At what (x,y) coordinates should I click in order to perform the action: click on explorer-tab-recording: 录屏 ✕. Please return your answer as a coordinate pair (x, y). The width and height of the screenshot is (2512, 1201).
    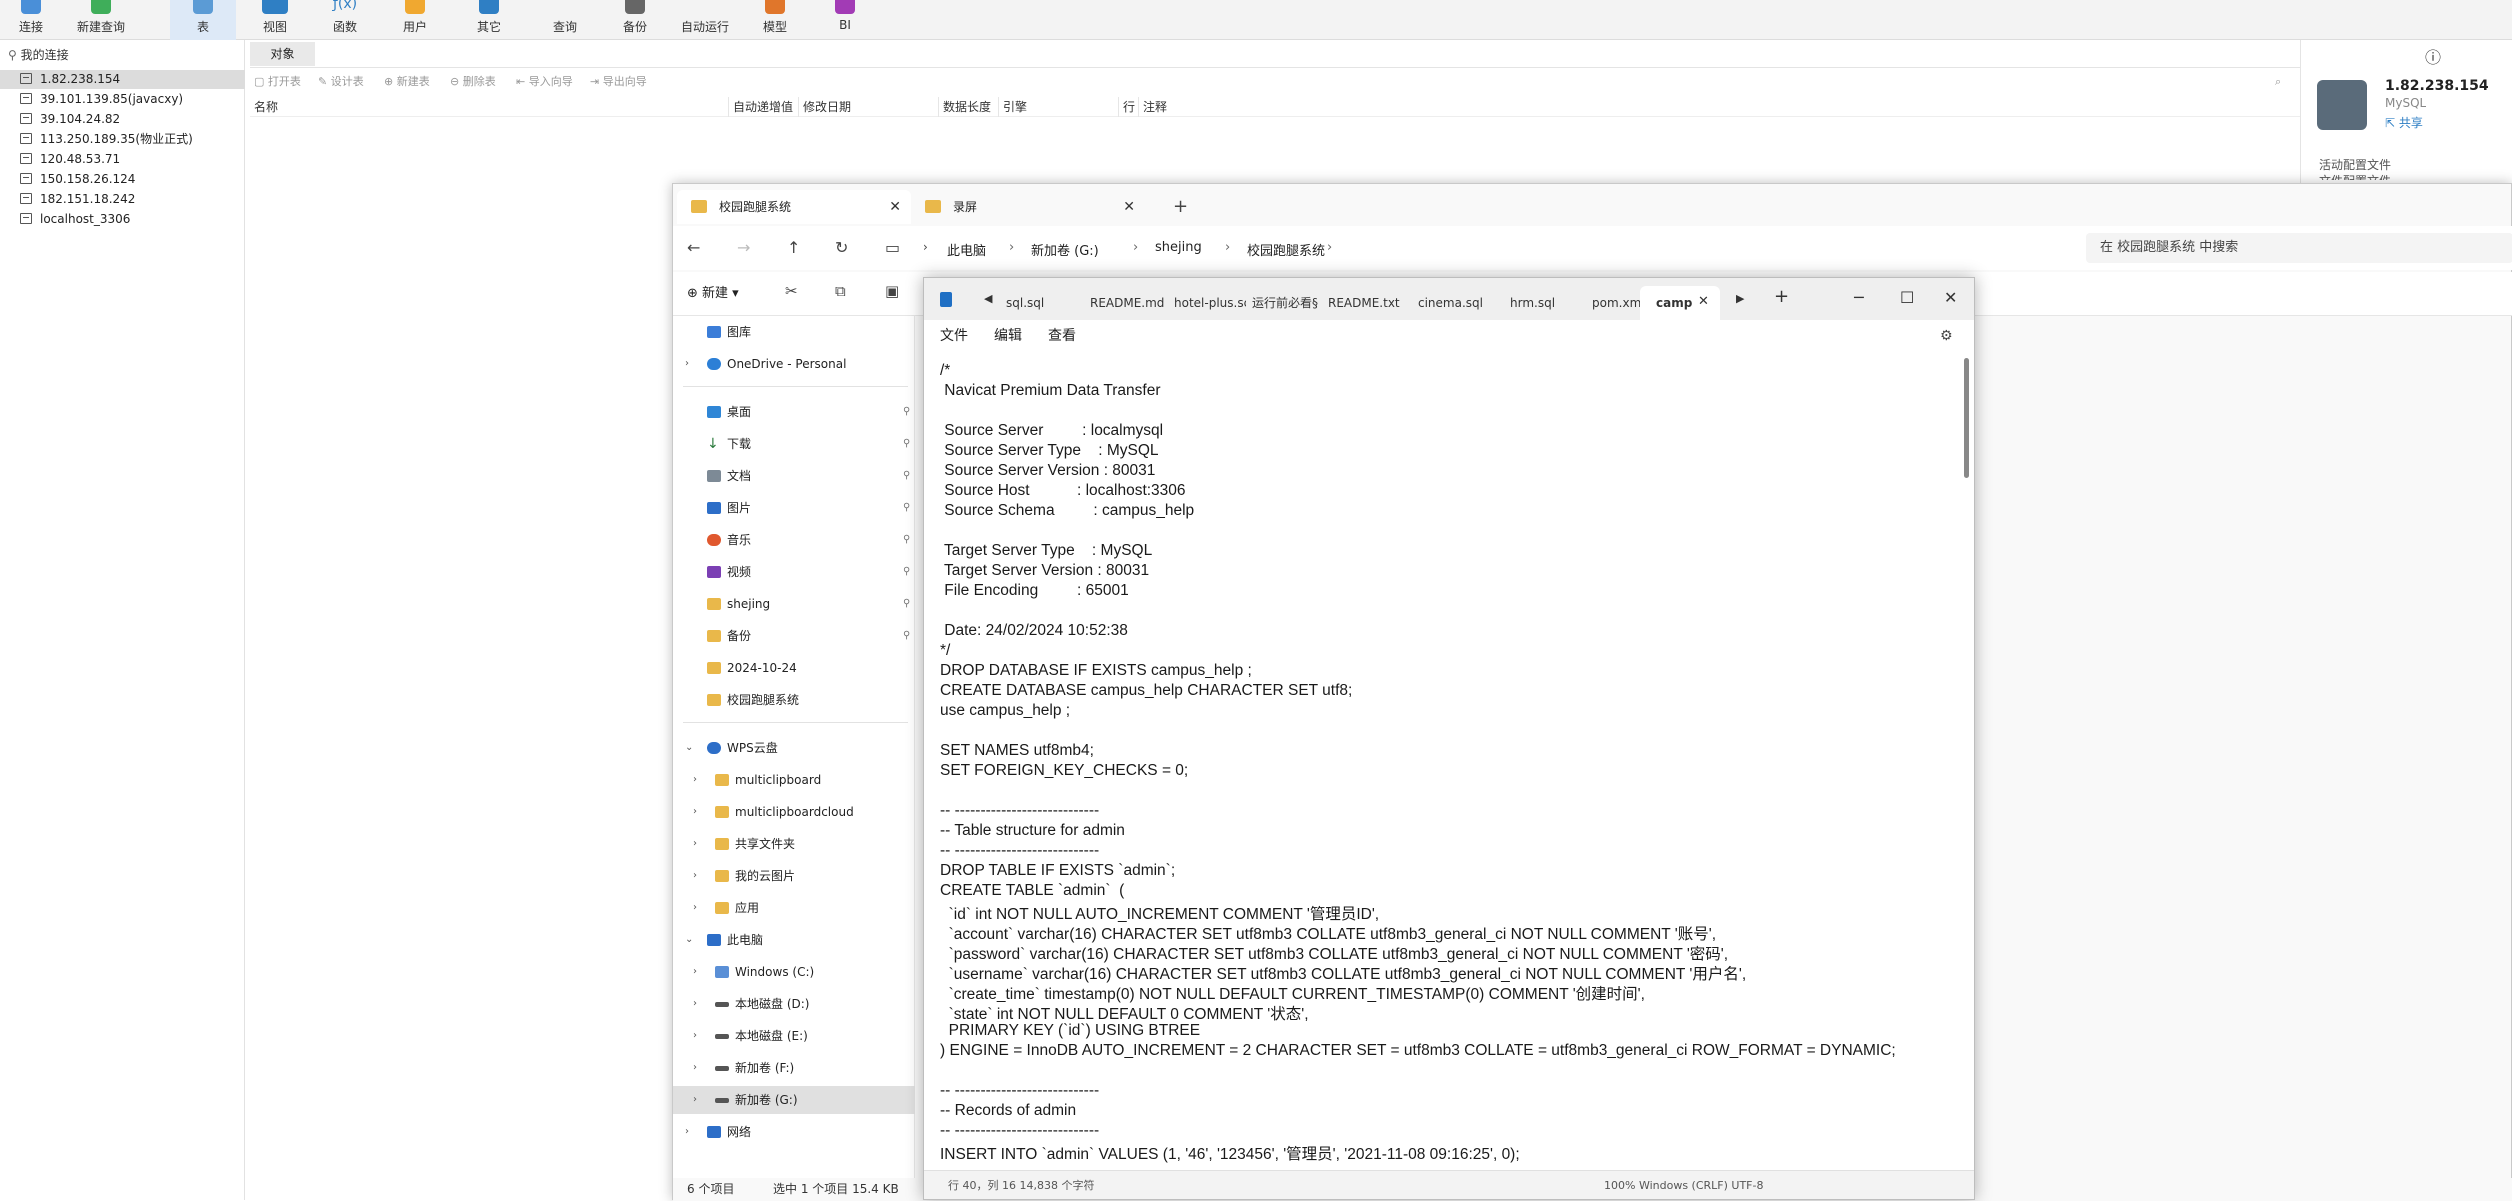
    Looking at the image, I should click on (1028, 207).